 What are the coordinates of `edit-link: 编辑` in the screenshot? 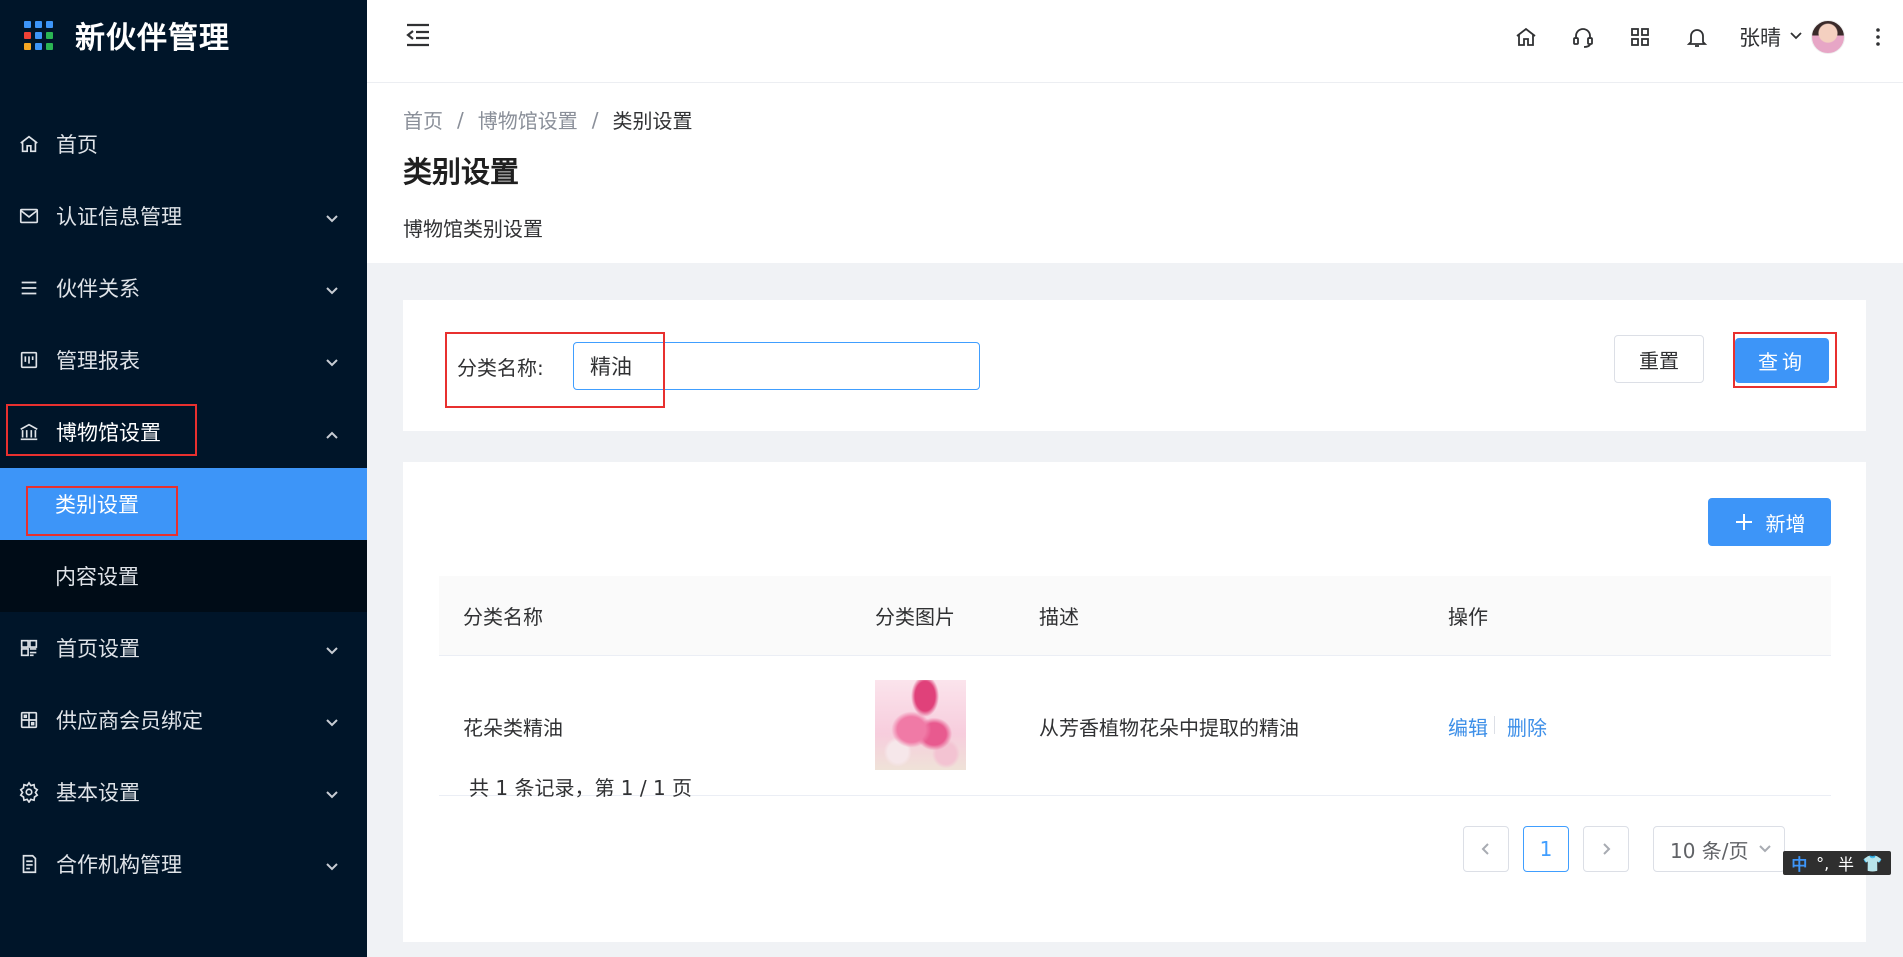 It's located at (1468, 726).